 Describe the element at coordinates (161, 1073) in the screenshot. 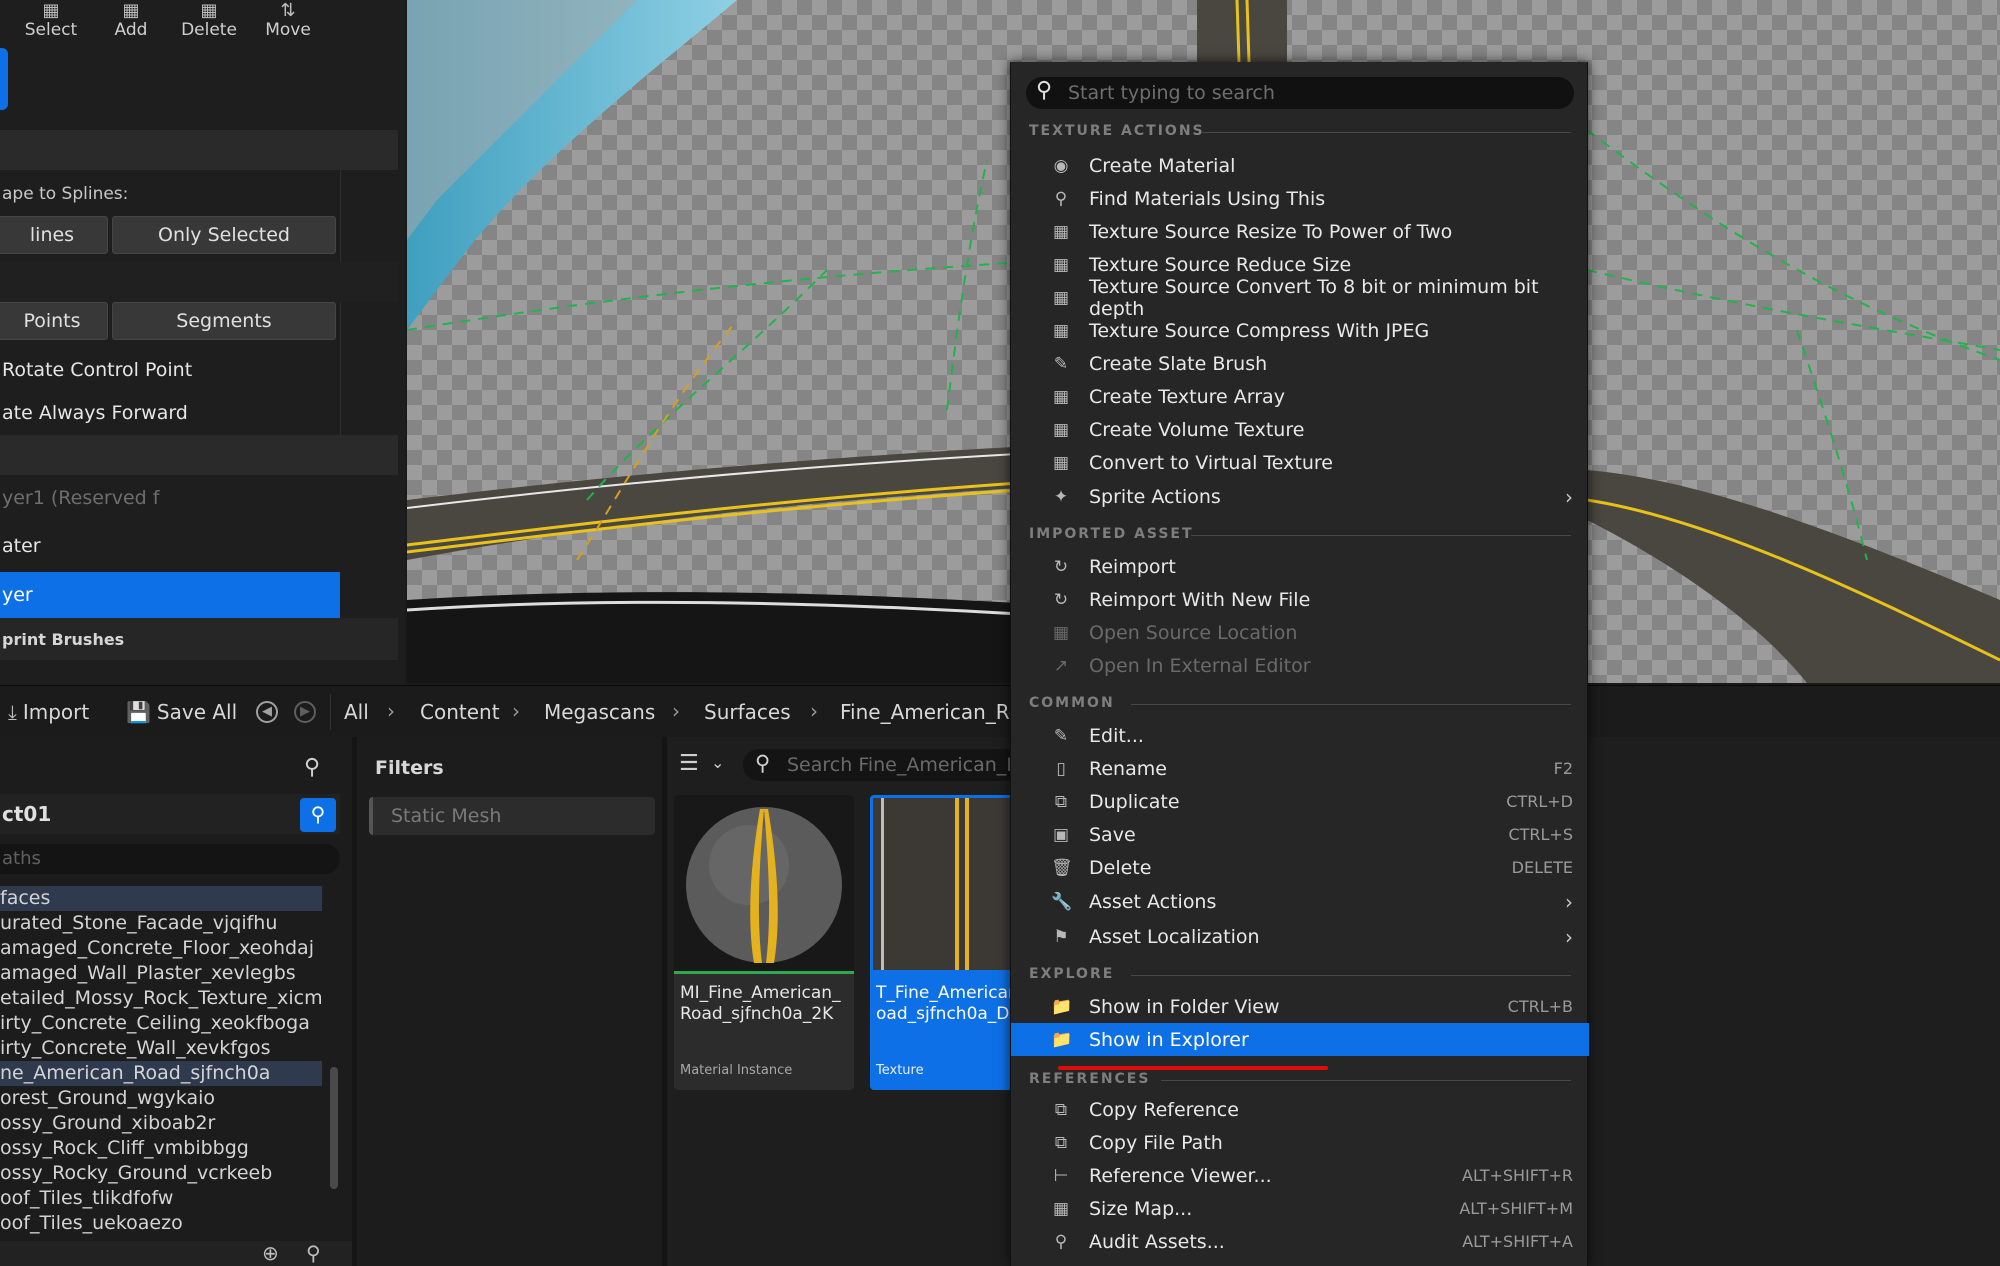

I see `tree-item-selected: ne_American_Road_sjfnch0a` at that location.